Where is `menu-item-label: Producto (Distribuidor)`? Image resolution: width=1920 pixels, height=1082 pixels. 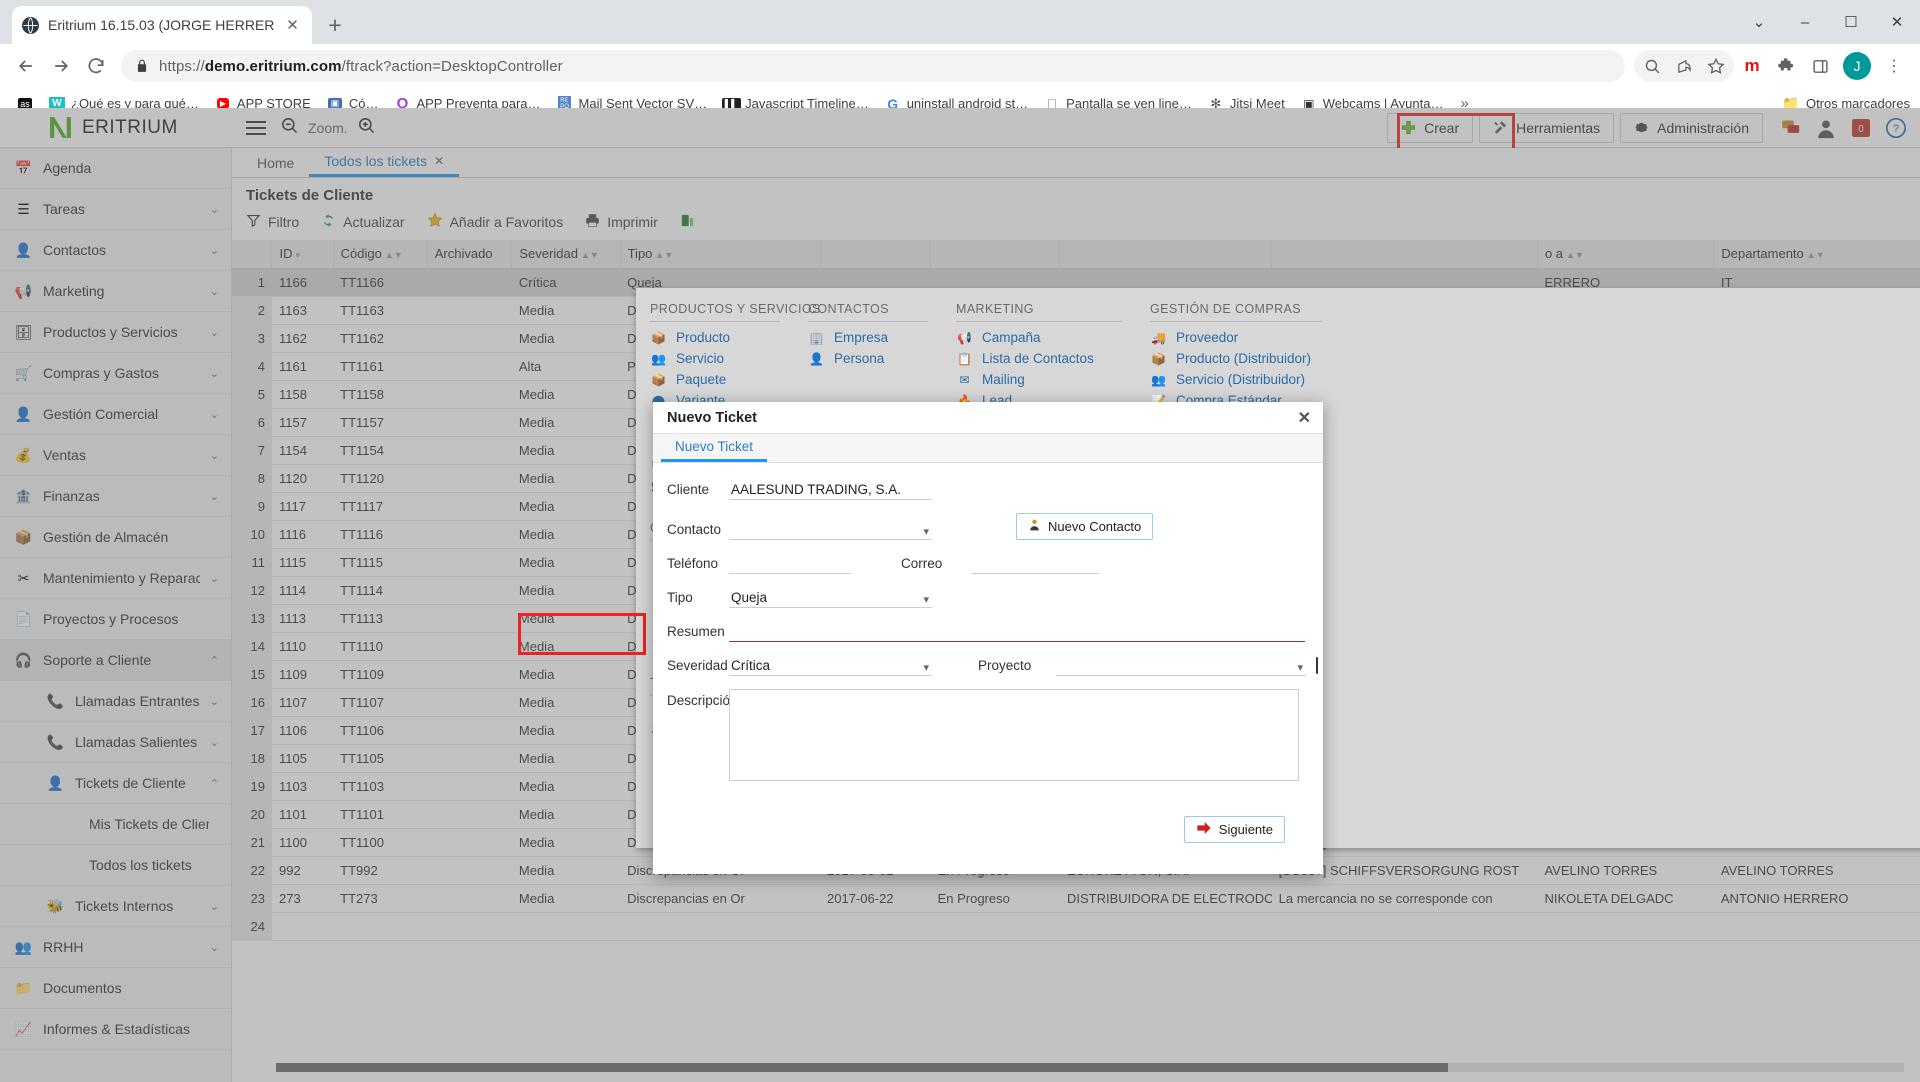 menu-item-label: Producto (Distribuidor) is located at coordinates (1244, 358).